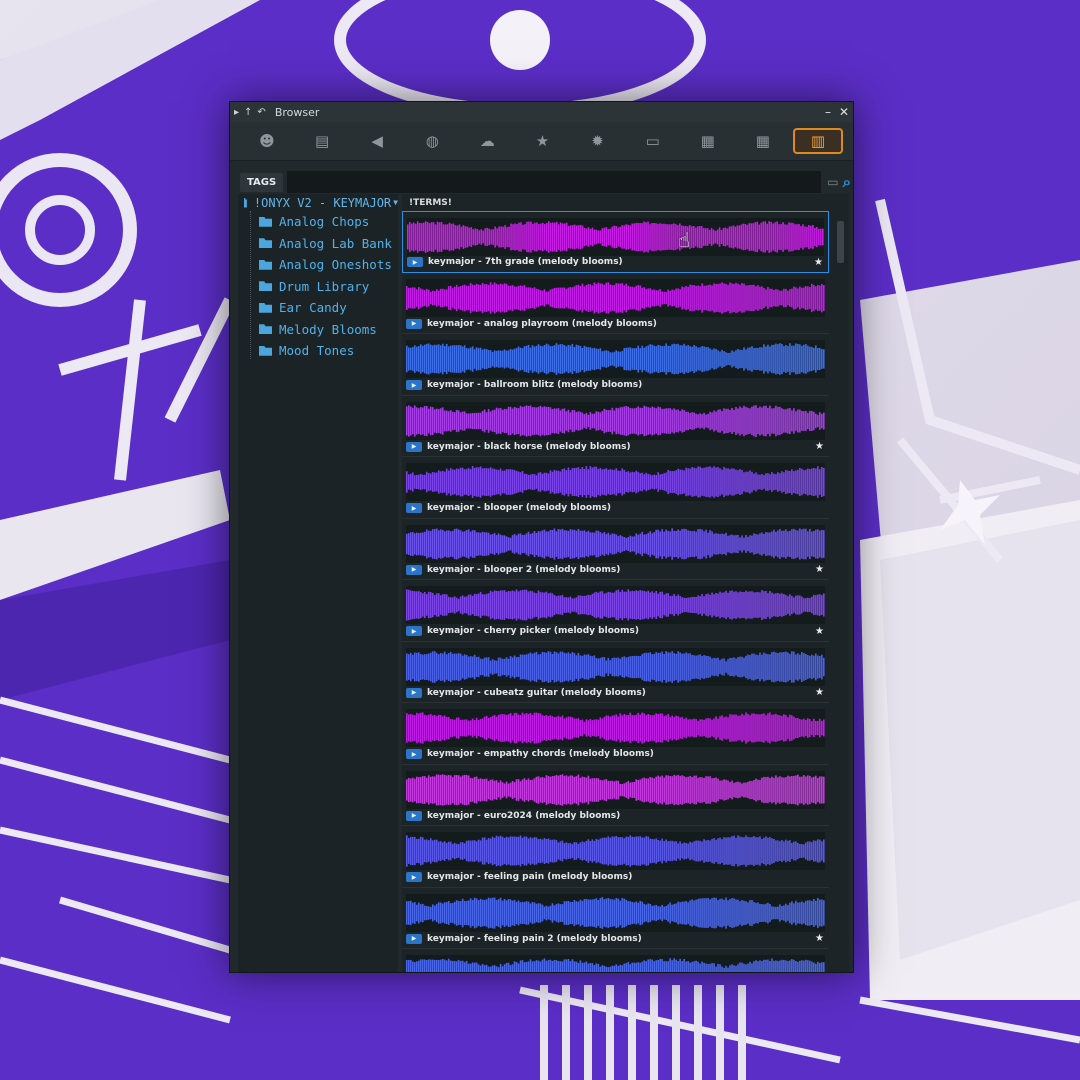 This screenshot has width=1080, height=1080. What do you see at coordinates (318, 351) in the screenshot?
I see `tree-item: Mood Tones` at bounding box center [318, 351].